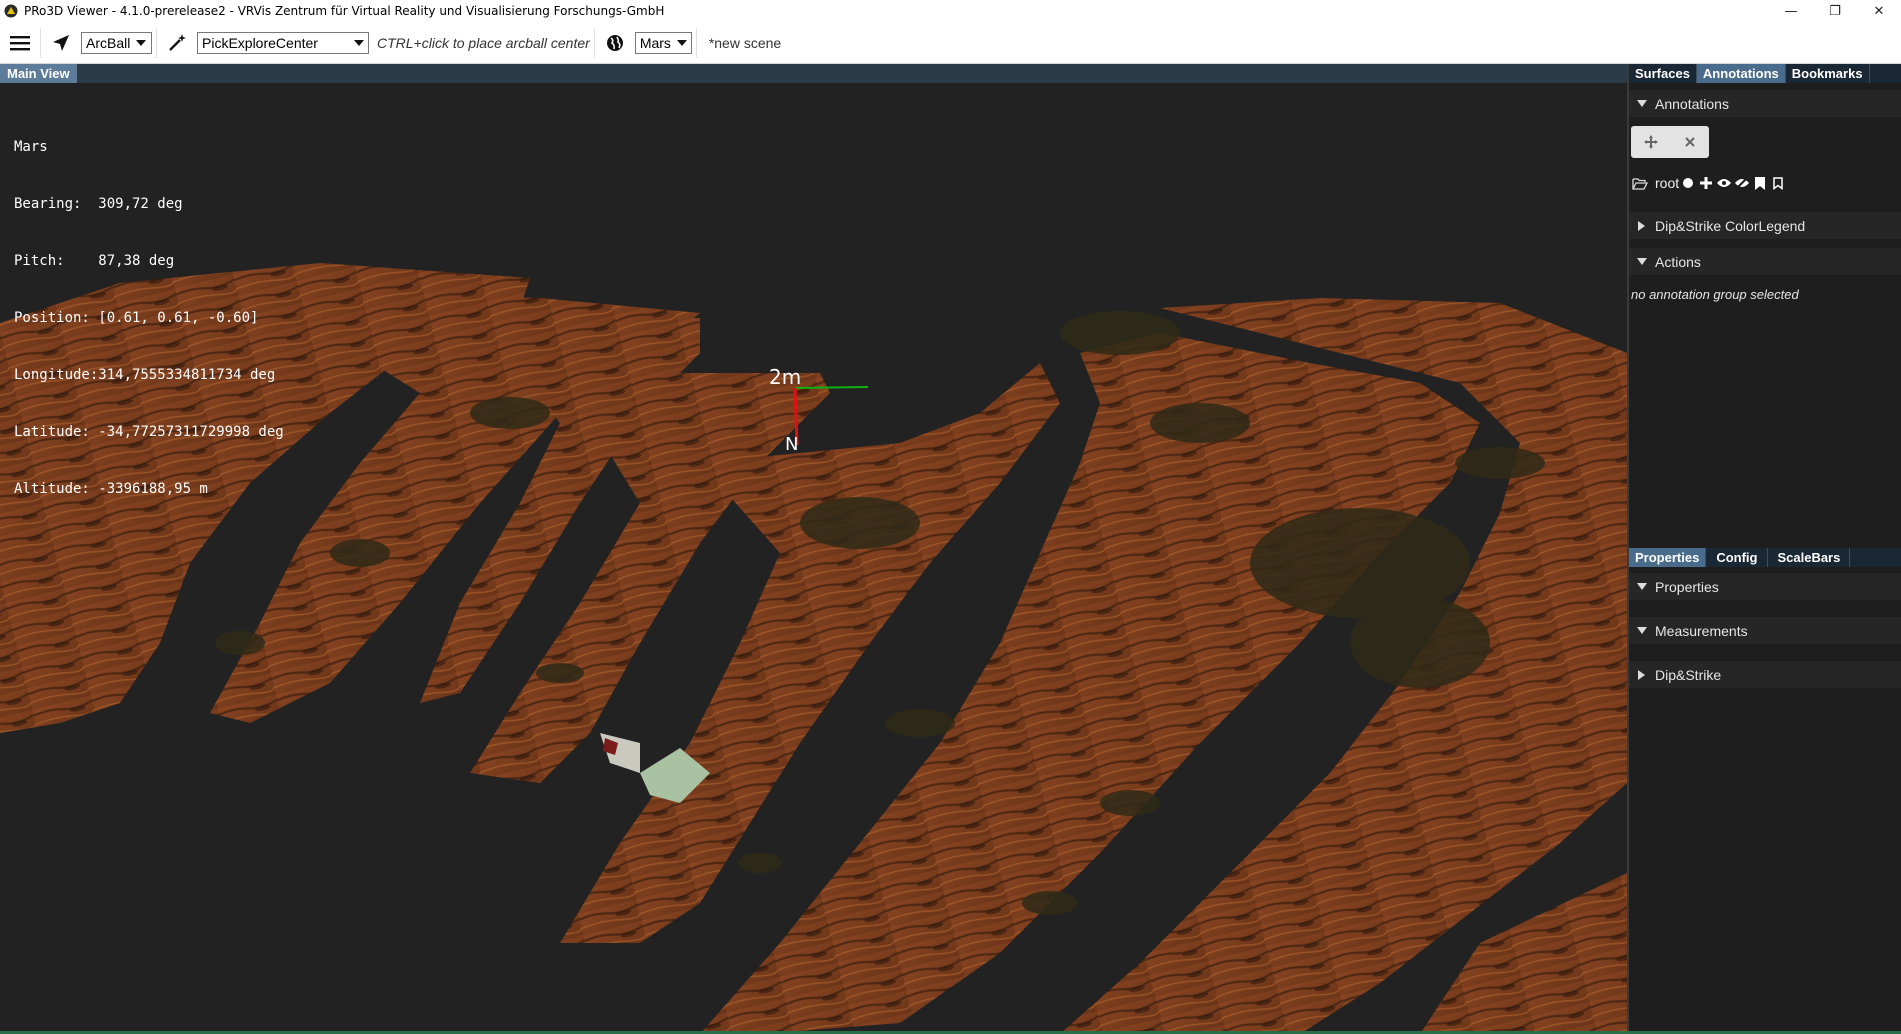  Describe the element at coordinates (1730, 225) in the screenshot. I see `dip-strike-legend-title: Dip&Strike ColorLegend` at that location.